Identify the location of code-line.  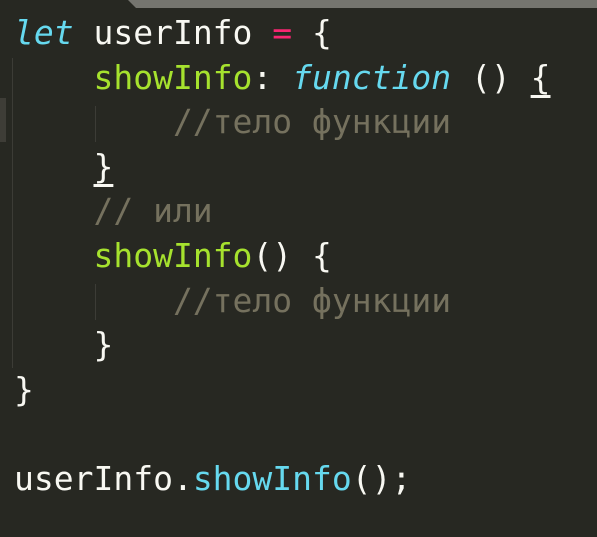
(282, 434).